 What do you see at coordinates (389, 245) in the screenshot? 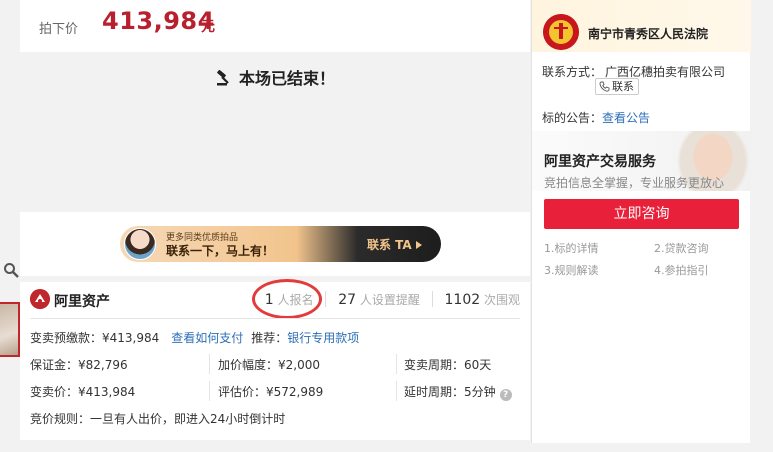
I see `ad-contact-label: 联系 TA` at bounding box center [389, 245].